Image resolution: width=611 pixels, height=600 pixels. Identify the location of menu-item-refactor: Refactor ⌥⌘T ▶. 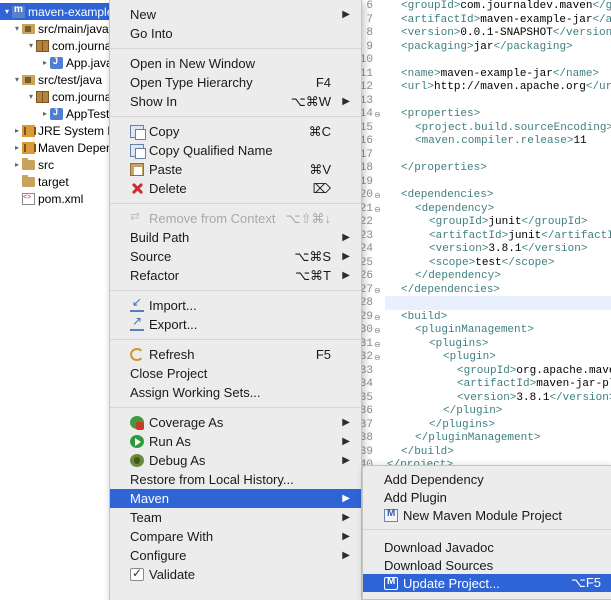
(235, 275).